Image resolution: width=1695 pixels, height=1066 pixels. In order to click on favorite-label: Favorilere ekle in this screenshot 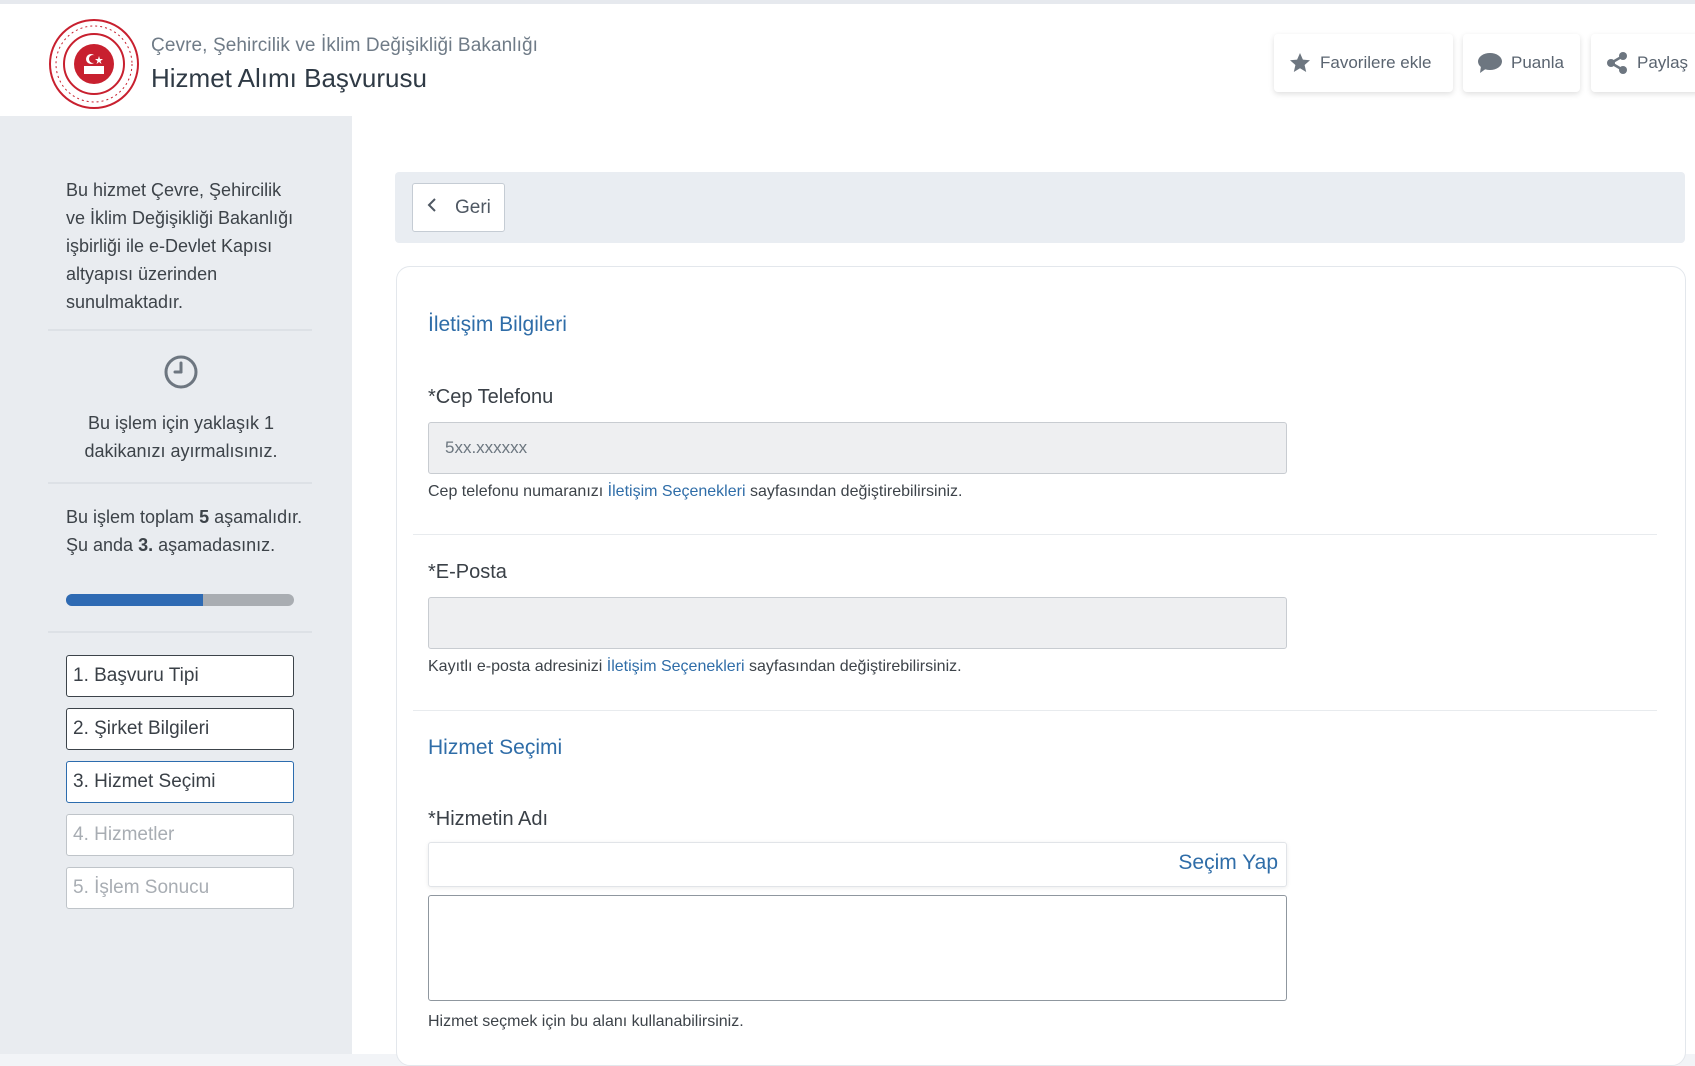, I will do `click(1376, 62)`.